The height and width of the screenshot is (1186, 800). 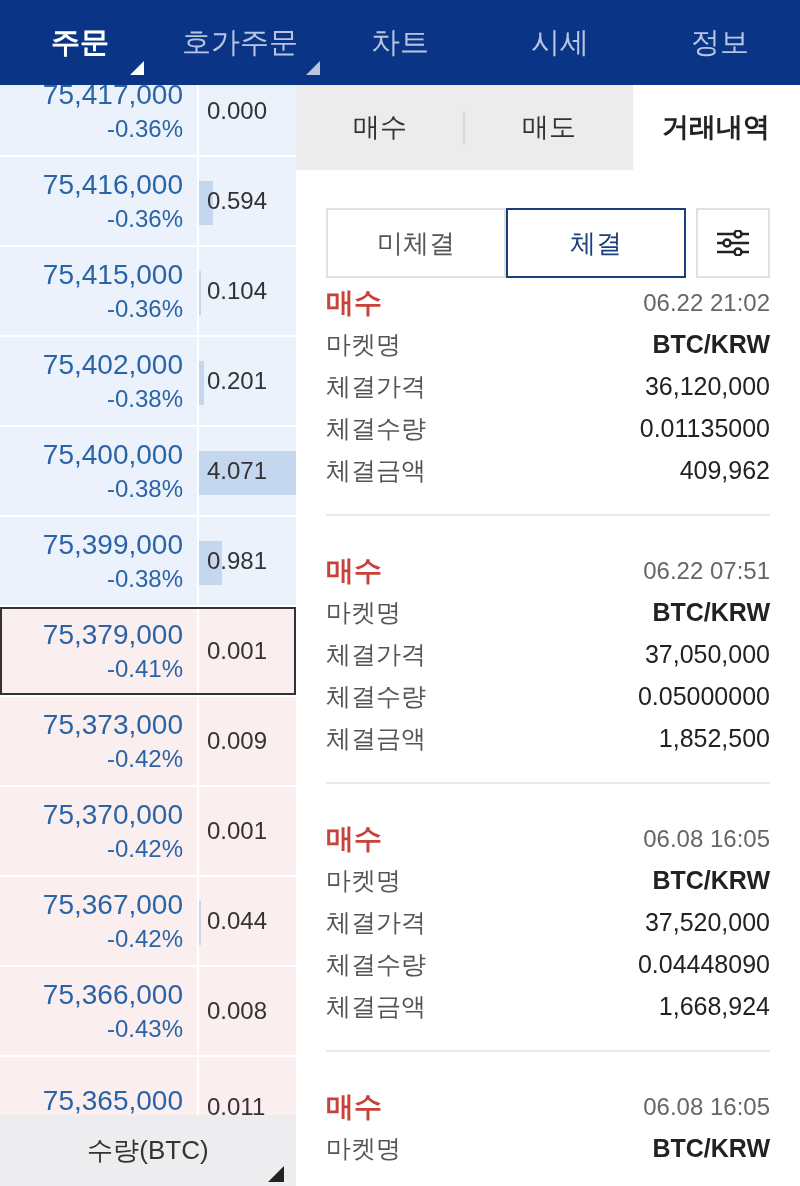 I want to click on order-tab: 매도, so click(x=549, y=127).